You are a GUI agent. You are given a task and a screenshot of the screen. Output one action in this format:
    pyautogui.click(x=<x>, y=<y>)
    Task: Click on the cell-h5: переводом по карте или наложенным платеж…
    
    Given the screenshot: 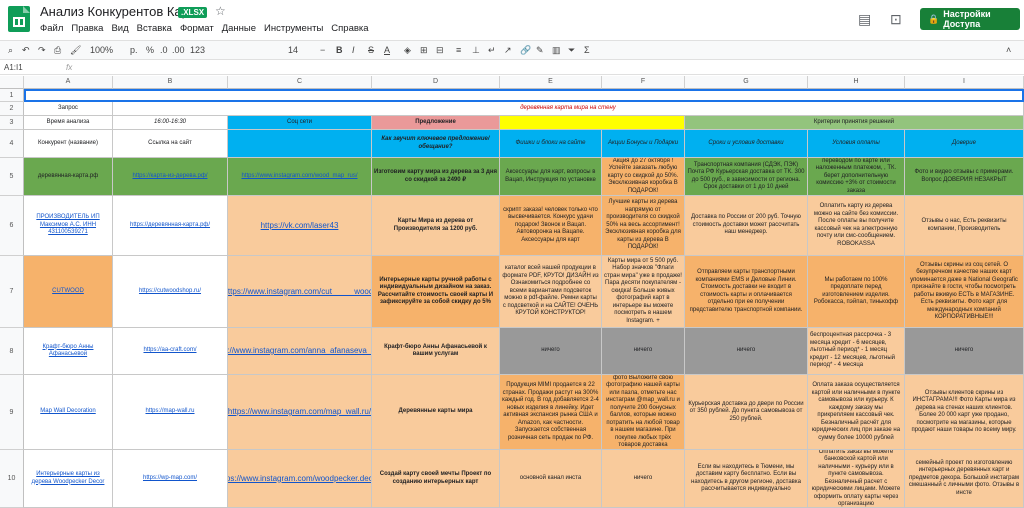 What is the action you would take?
    pyautogui.click(x=856, y=177)
    